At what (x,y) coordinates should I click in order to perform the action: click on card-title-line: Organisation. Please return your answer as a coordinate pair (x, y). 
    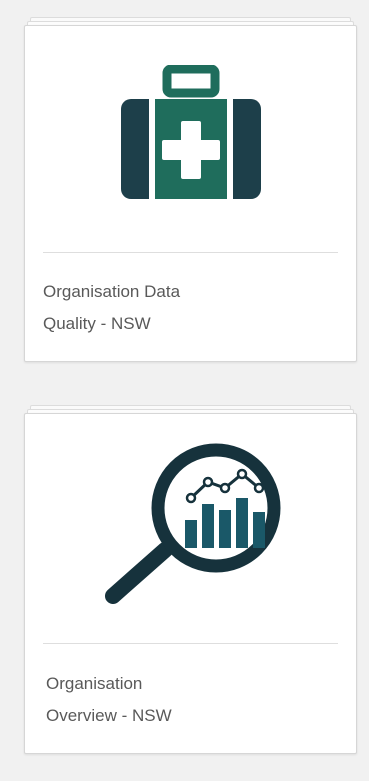
    Looking at the image, I should click on (94, 683).